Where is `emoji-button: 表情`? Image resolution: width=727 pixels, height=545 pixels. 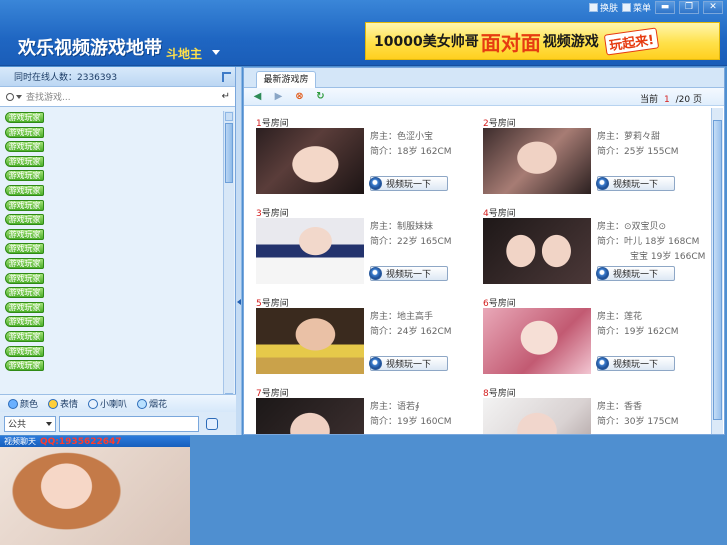
emoji-button: 表情 is located at coordinates (63, 403).